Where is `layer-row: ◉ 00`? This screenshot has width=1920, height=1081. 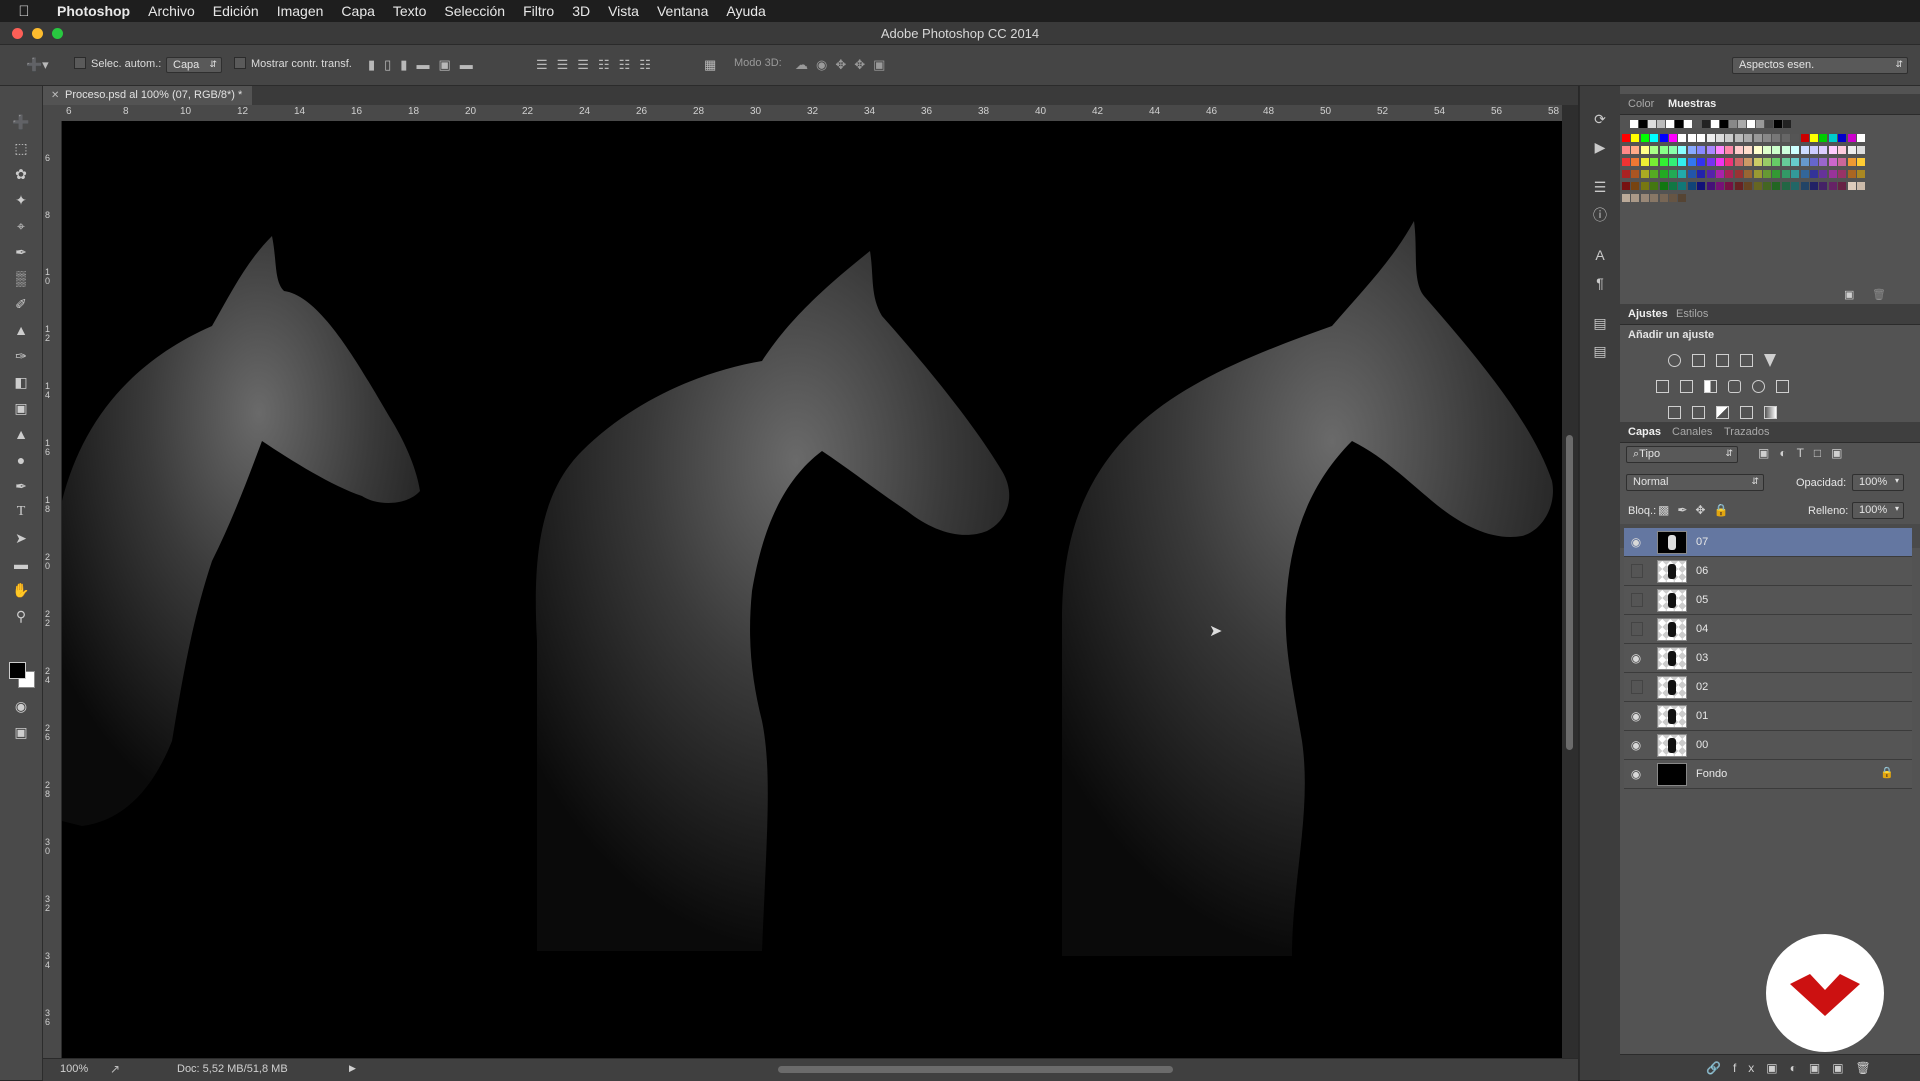 layer-row: ◉ 00 is located at coordinates (1768, 745).